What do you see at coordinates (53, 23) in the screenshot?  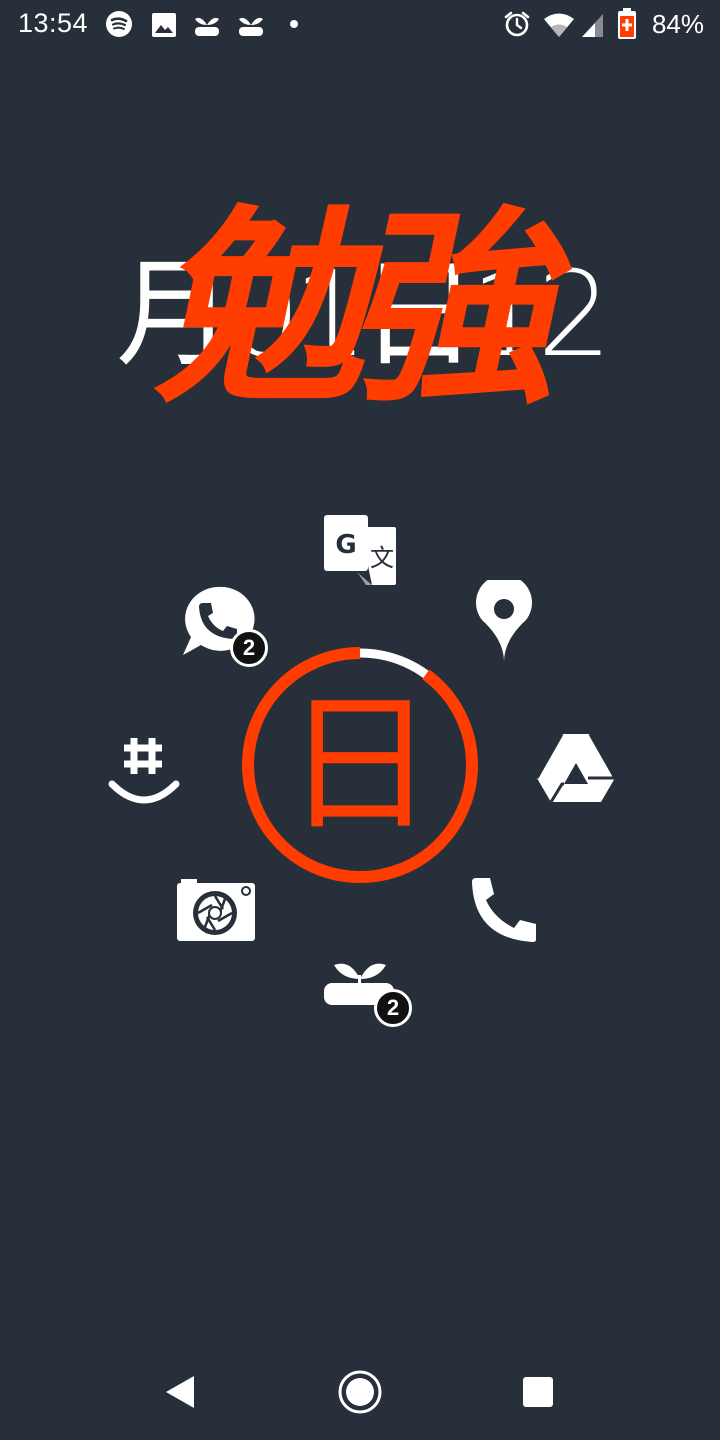 I see `status-time: 13:54` at bounding box center [53, 23].